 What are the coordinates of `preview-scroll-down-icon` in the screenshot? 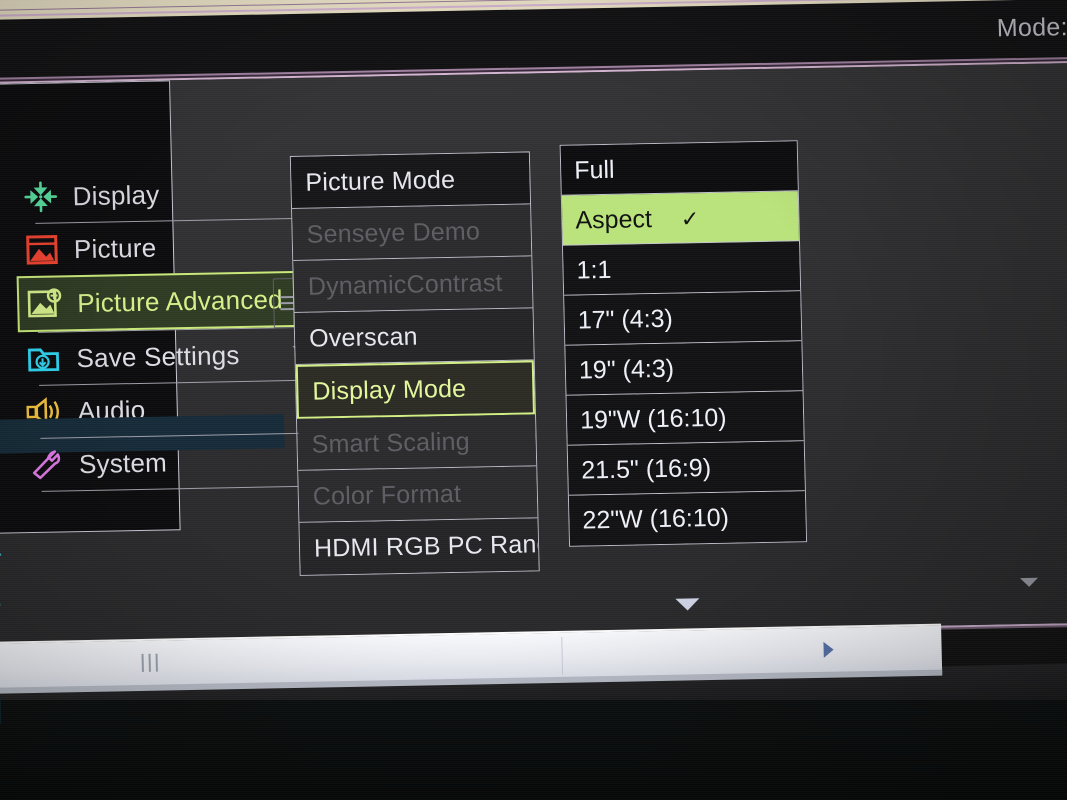 It's located at (1029, 582).